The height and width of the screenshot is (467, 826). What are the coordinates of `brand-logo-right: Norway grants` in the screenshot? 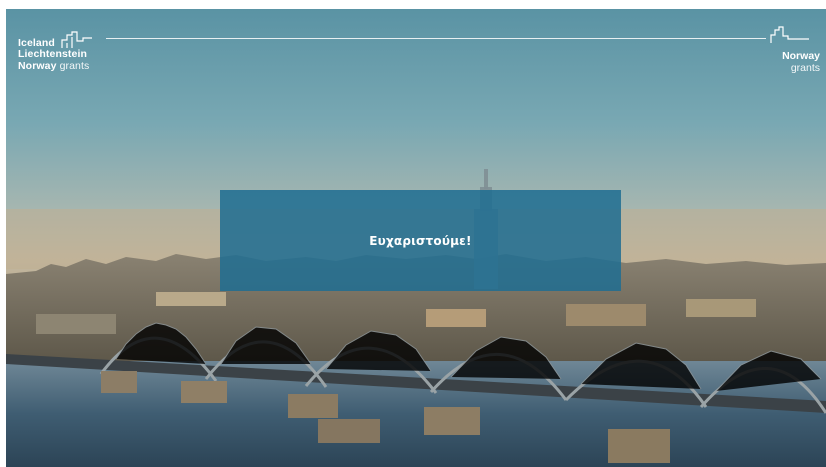 It's located at (801, 62).